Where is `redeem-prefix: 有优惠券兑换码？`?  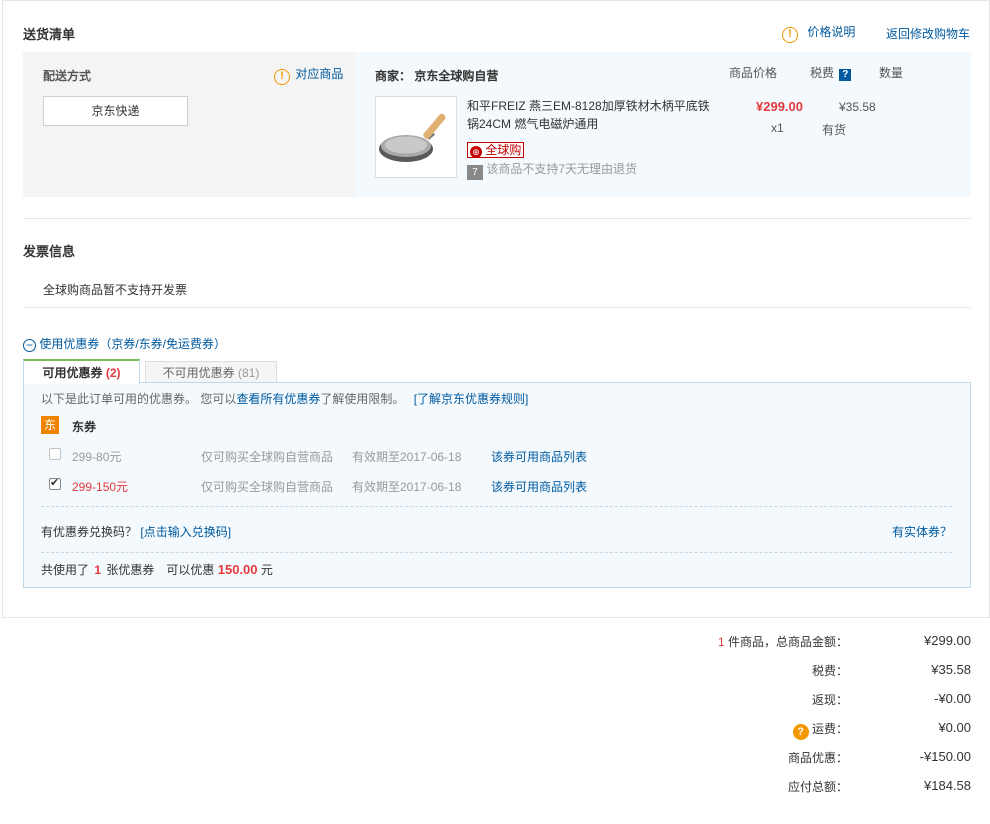
redeem-prefix: 有优惠券兑换码？ is located at coordinates (89, 532).